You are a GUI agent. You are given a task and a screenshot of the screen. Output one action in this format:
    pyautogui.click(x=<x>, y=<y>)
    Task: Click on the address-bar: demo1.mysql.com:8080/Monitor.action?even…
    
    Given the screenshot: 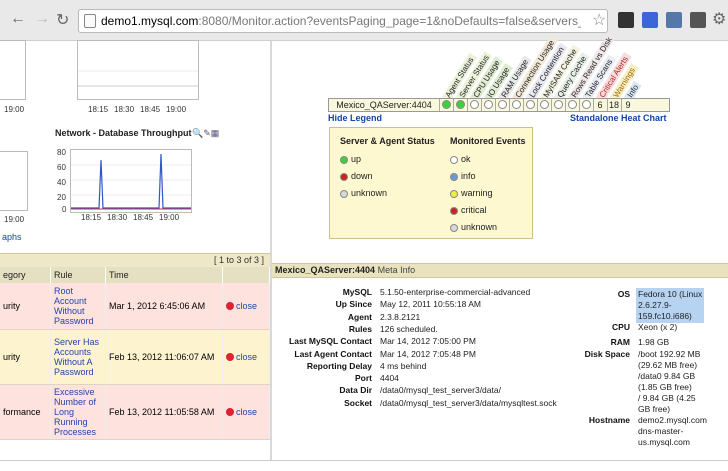 What is the action you would take?
    pyautogui.click(x=343, y=21)
    